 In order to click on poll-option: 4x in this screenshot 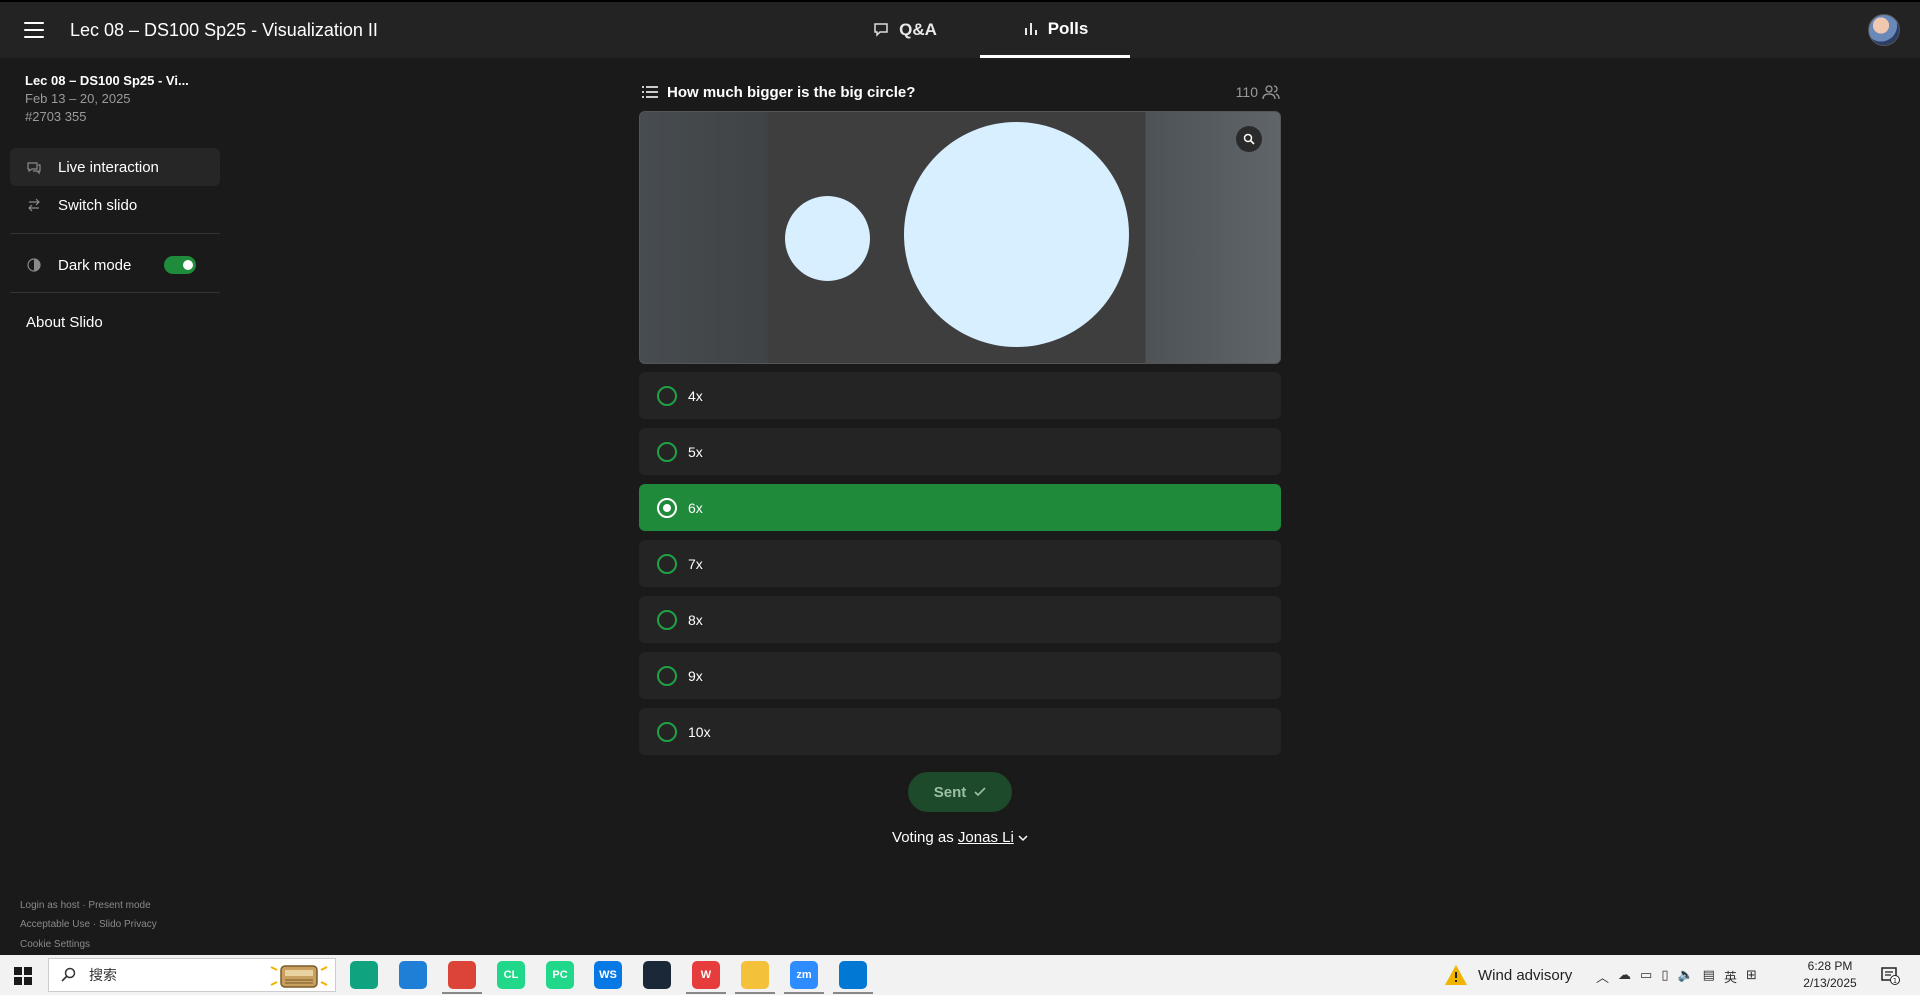, I will do `click(960, 395)`.